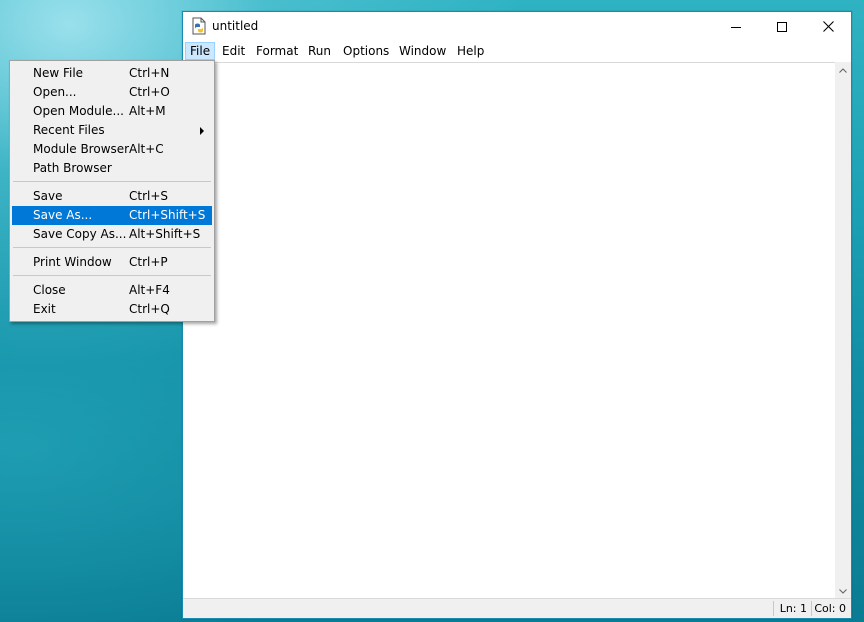  I want to click on chevron-down-icon, so click(843, 591).